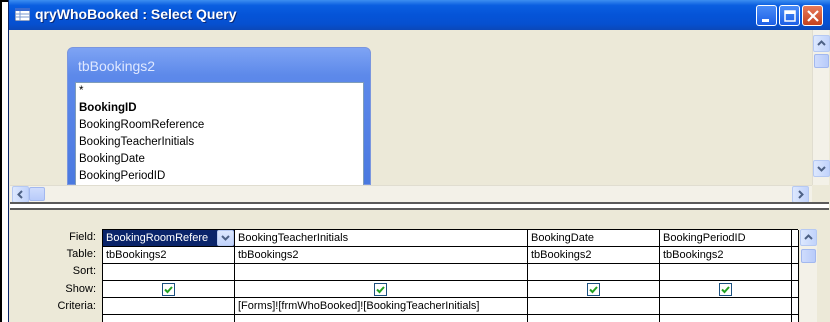  Describe the element at coordinates (381, 238) in the screenshot. I see `grid-cell-field: BookingTeacherInitials` at that location.